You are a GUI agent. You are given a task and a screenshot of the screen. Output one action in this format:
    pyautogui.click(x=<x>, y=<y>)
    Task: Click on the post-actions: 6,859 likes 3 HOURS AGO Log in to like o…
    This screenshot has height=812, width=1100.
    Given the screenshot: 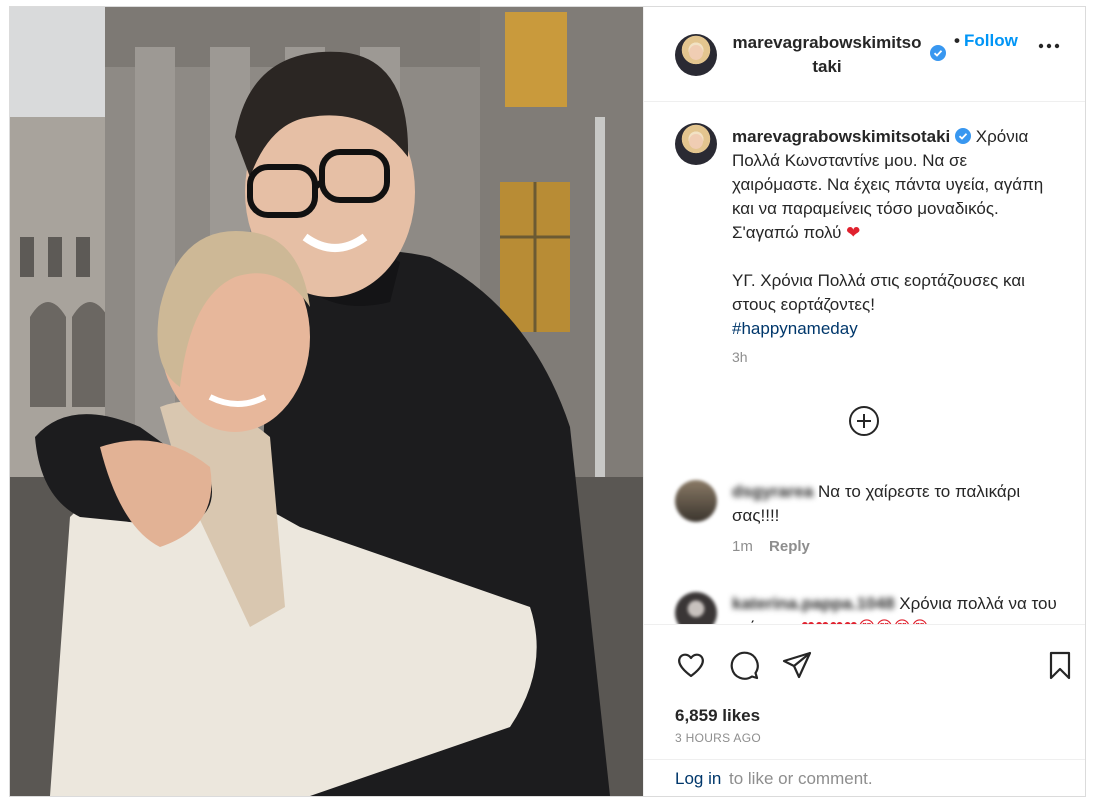 What is the action you would take?
    pyautogui.click(x=864, y=710)
    